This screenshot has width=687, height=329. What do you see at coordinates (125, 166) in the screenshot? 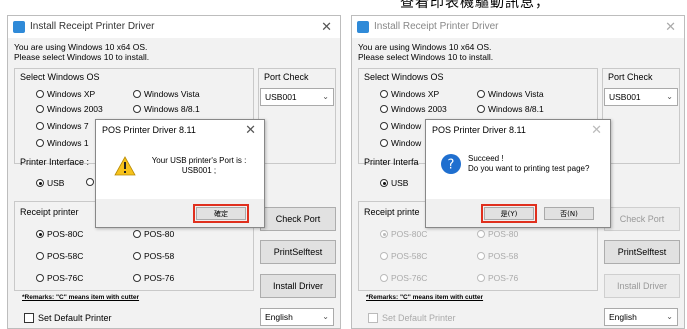
I see `warning-icon` at bounding box center [125, 166].